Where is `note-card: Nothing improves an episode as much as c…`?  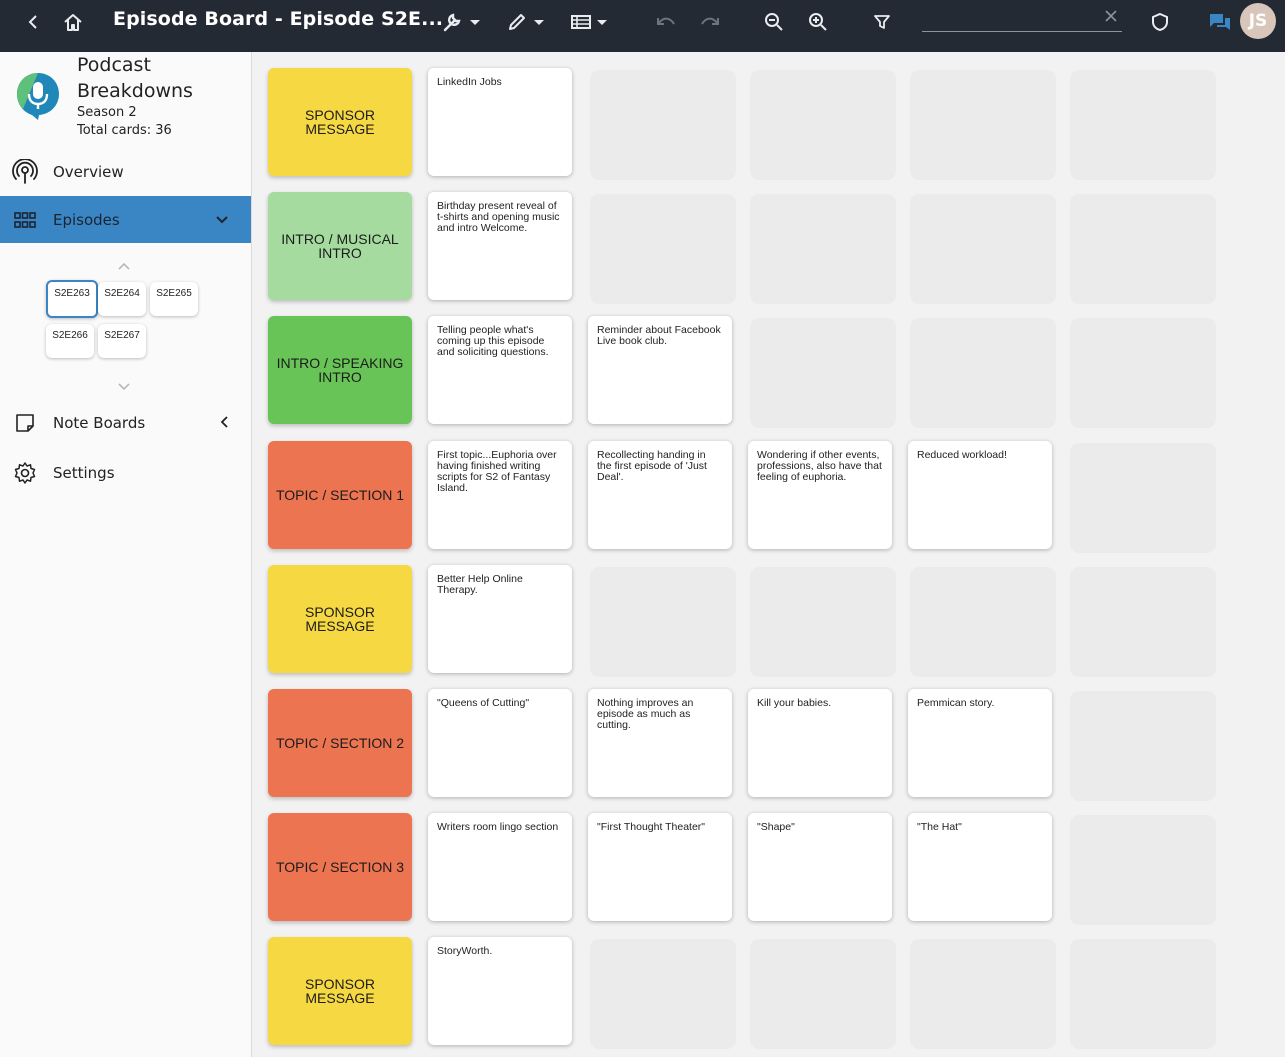 note-card: Nothing improves an episode as much as c… is located at coordinates (660, 743).